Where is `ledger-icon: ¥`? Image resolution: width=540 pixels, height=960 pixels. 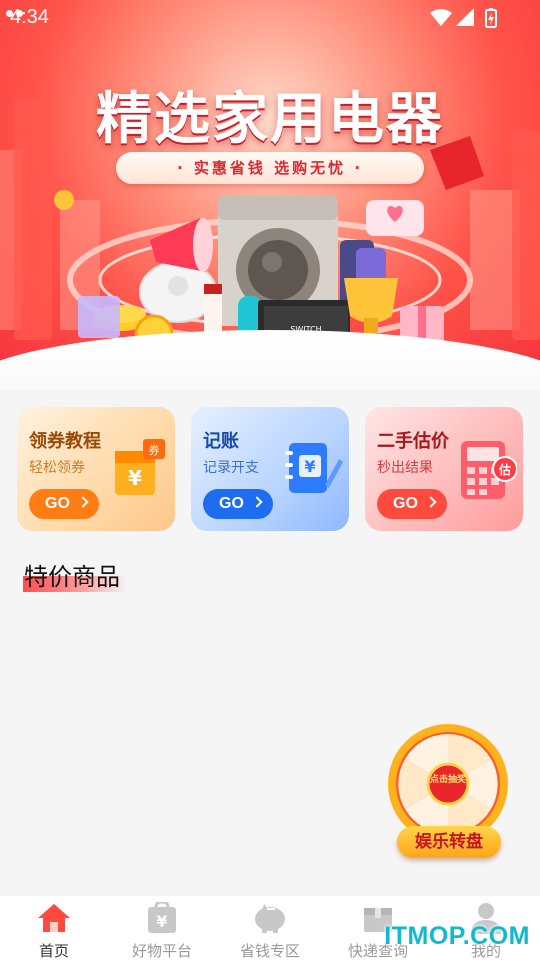
ledger-icon: ¥ is located at coordinates (314, 468).